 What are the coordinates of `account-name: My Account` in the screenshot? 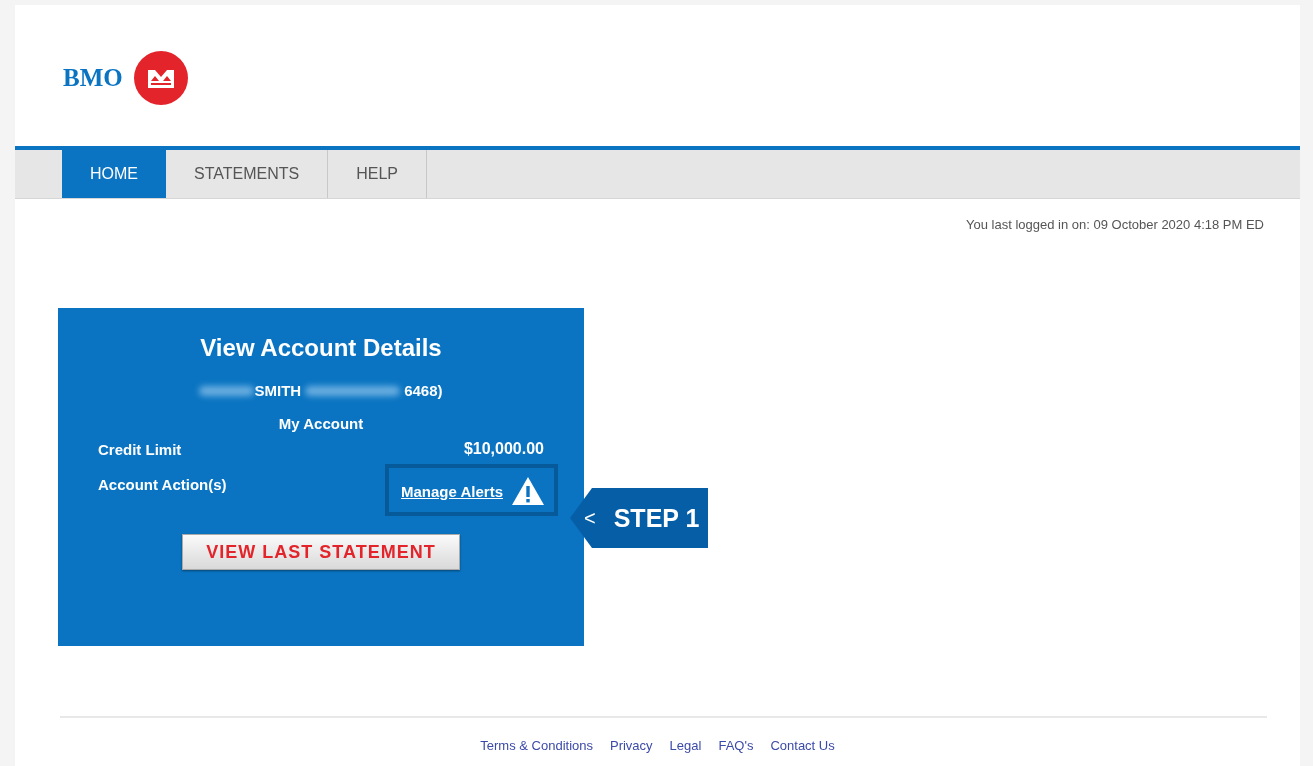 It's located at (321, 423).